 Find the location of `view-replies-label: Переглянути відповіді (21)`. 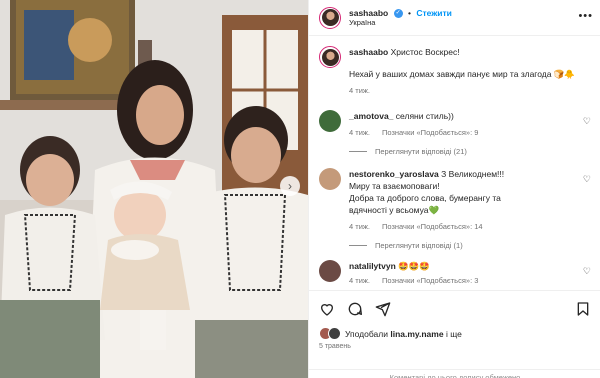

view-replies-label: Переглянути відповіді (21) is located at coordinates (421, 151).